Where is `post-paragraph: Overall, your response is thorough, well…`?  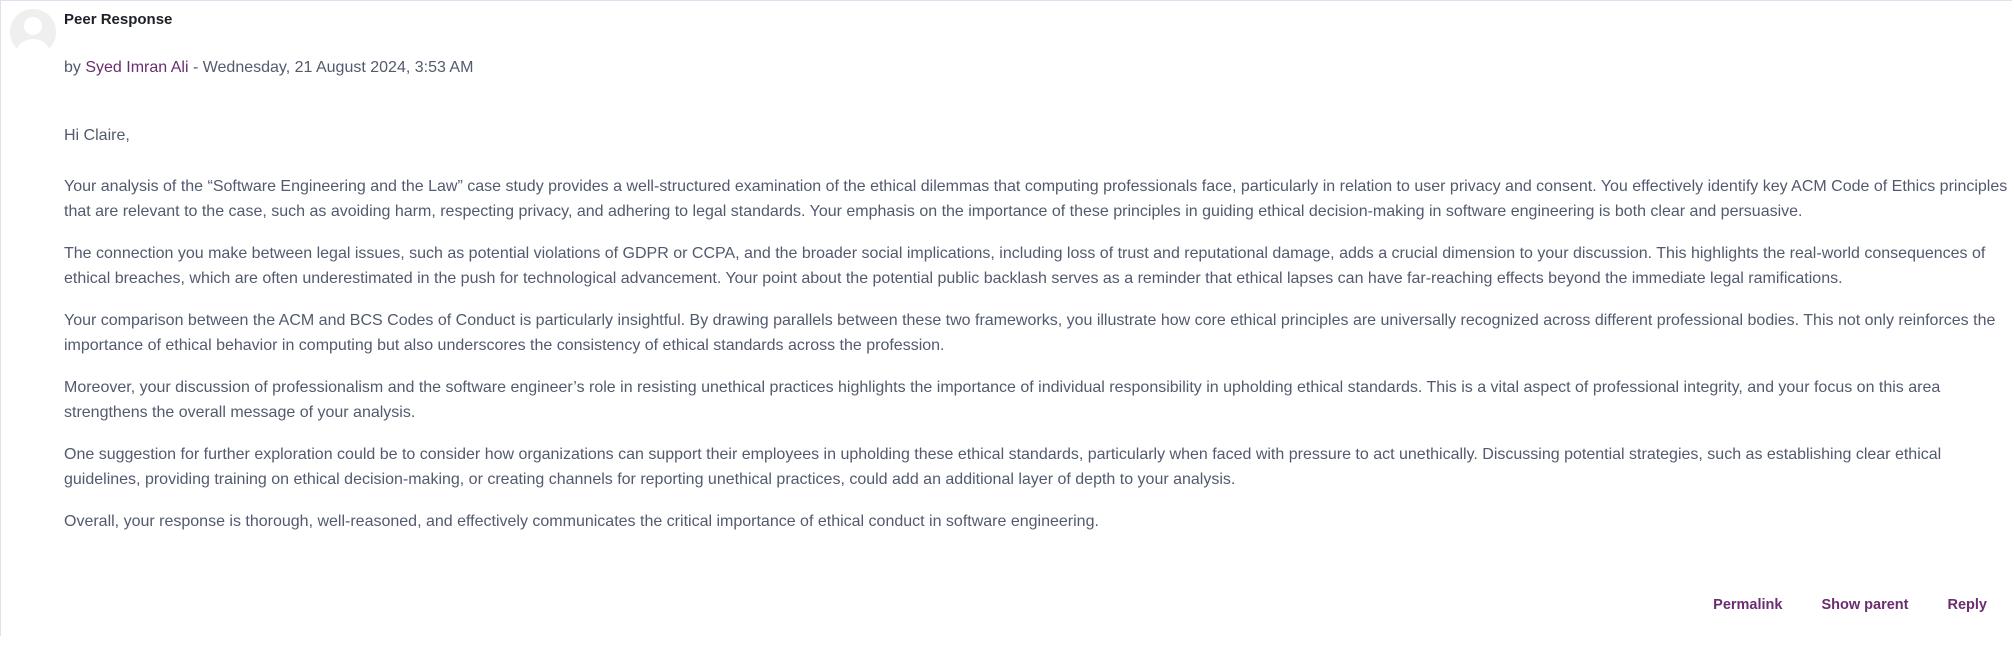 post-paragraph: Overall, your response is thorough, well… is located at coordinates (581, 521).